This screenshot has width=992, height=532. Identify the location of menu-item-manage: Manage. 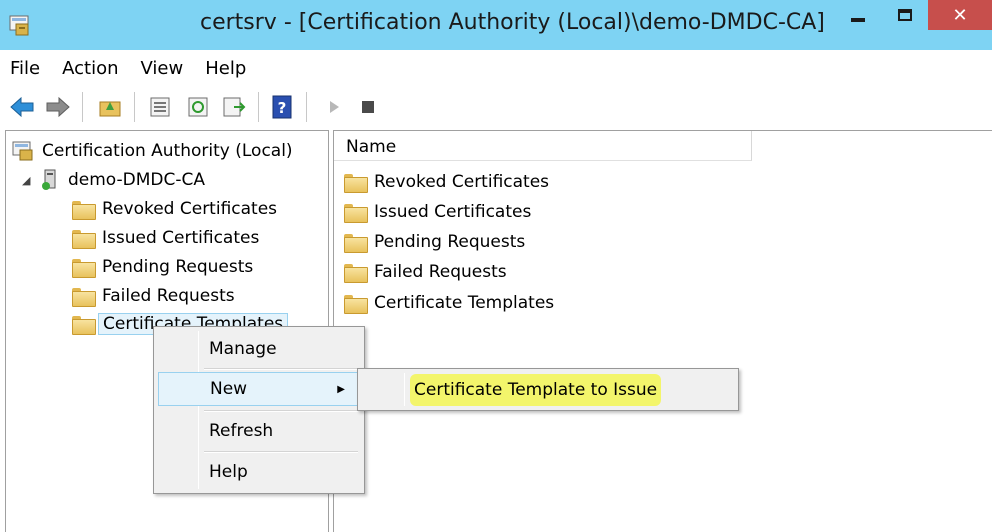
(259, 349).